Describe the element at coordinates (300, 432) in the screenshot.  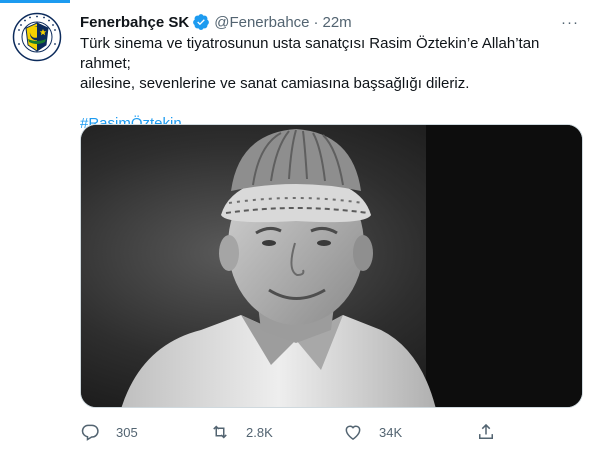
I see `tweet-actions: 305 2.8K 34K` at that location.